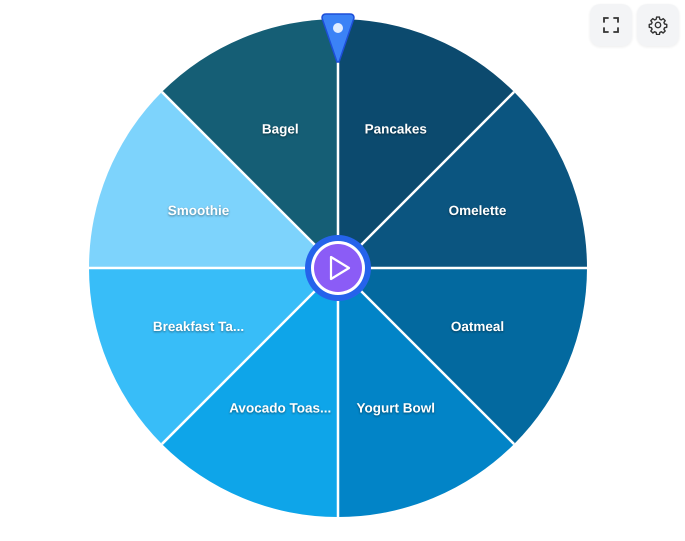 This screenshot has width=685, height=541. What do you see at coordinates (395, 129) in the screenshot?
I see `segment-label: Pancakes` at bounding box center [395, 129].